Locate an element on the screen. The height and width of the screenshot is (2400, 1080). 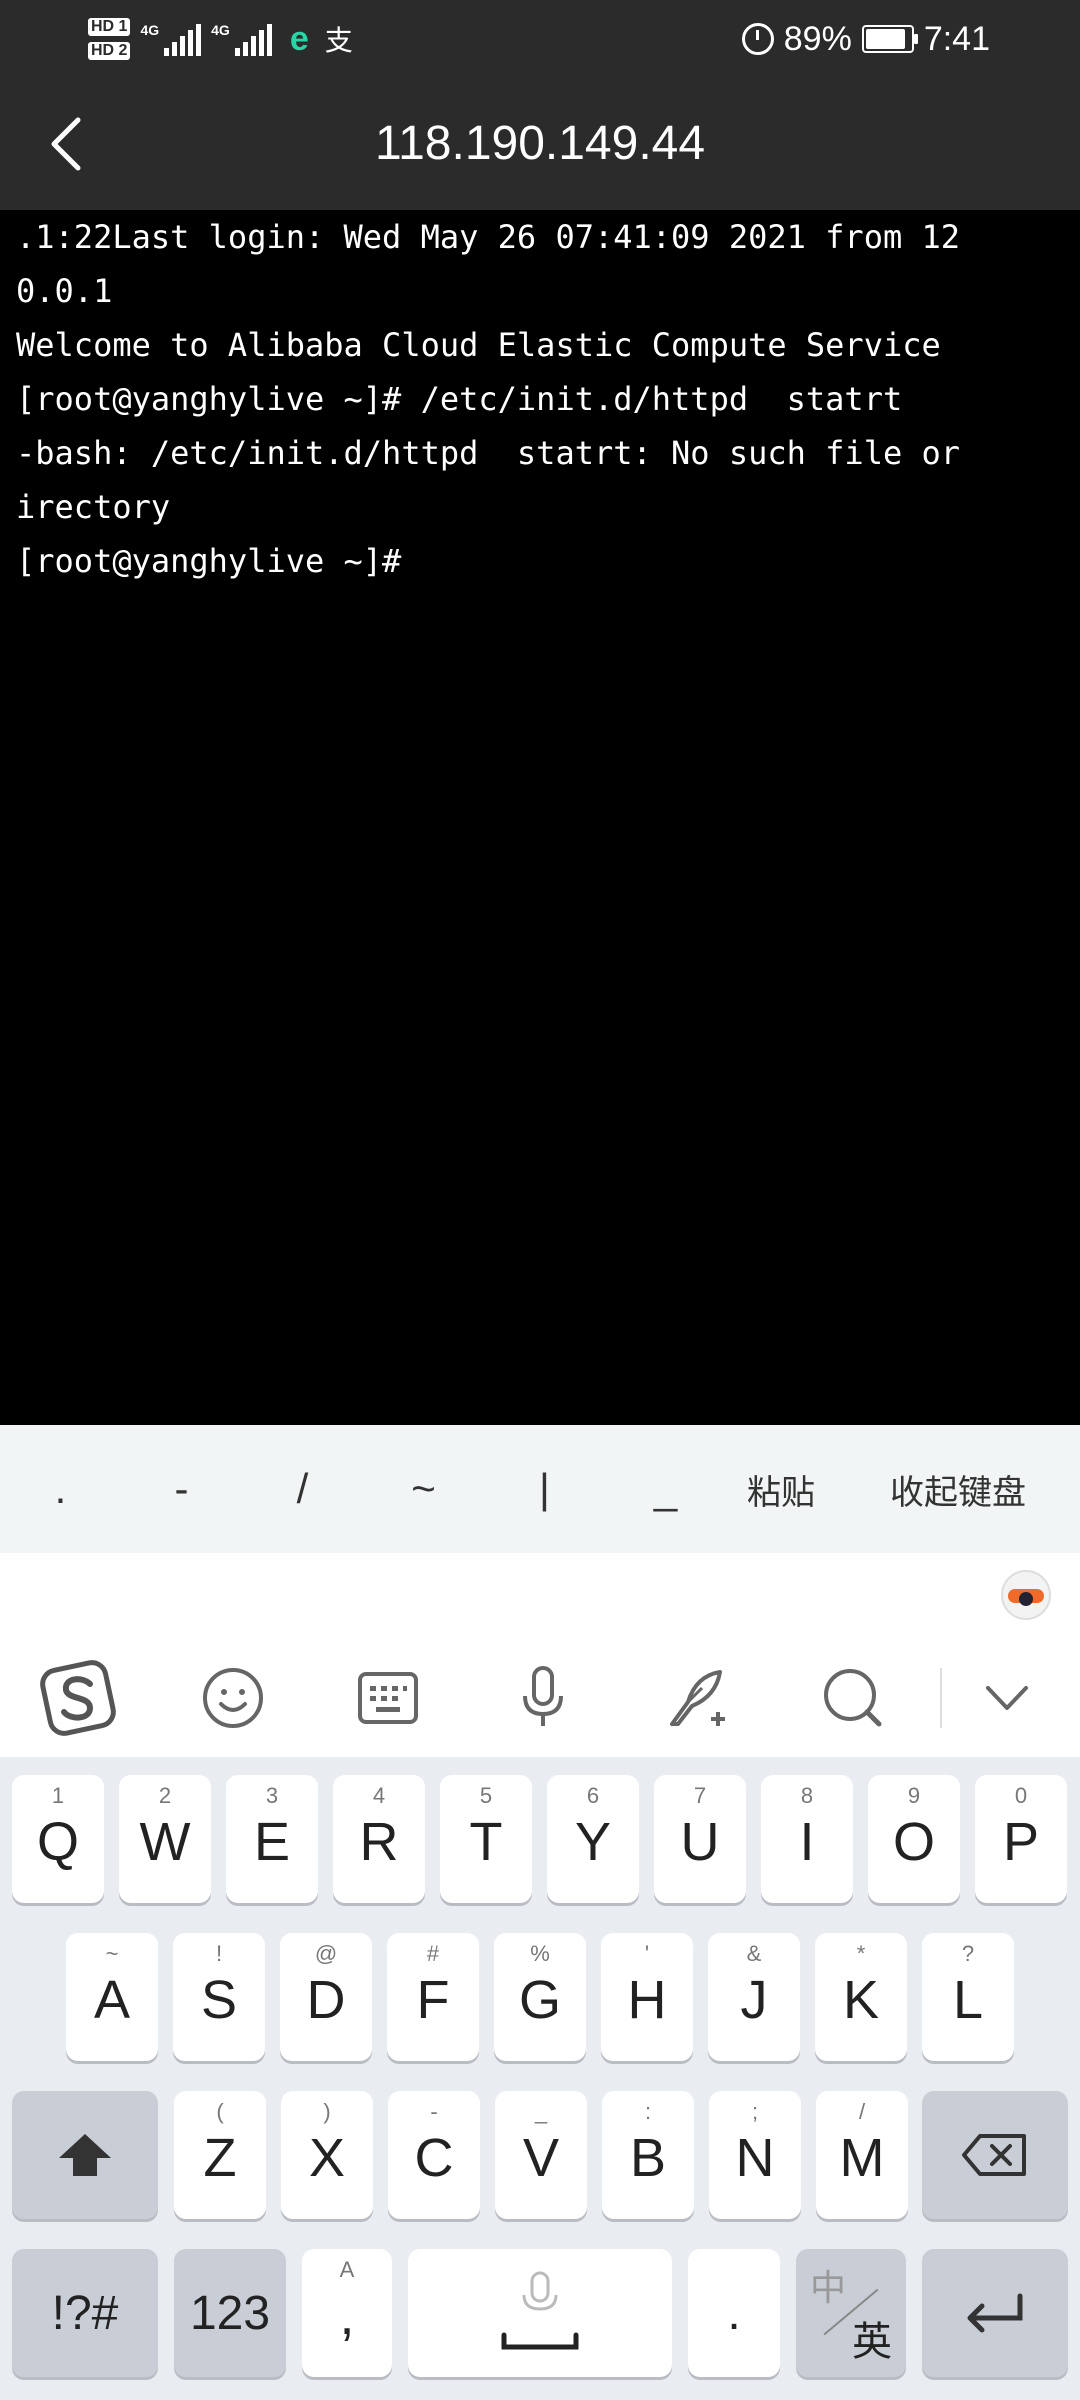
key-n: ; N is located at coordinates (755, 2155).